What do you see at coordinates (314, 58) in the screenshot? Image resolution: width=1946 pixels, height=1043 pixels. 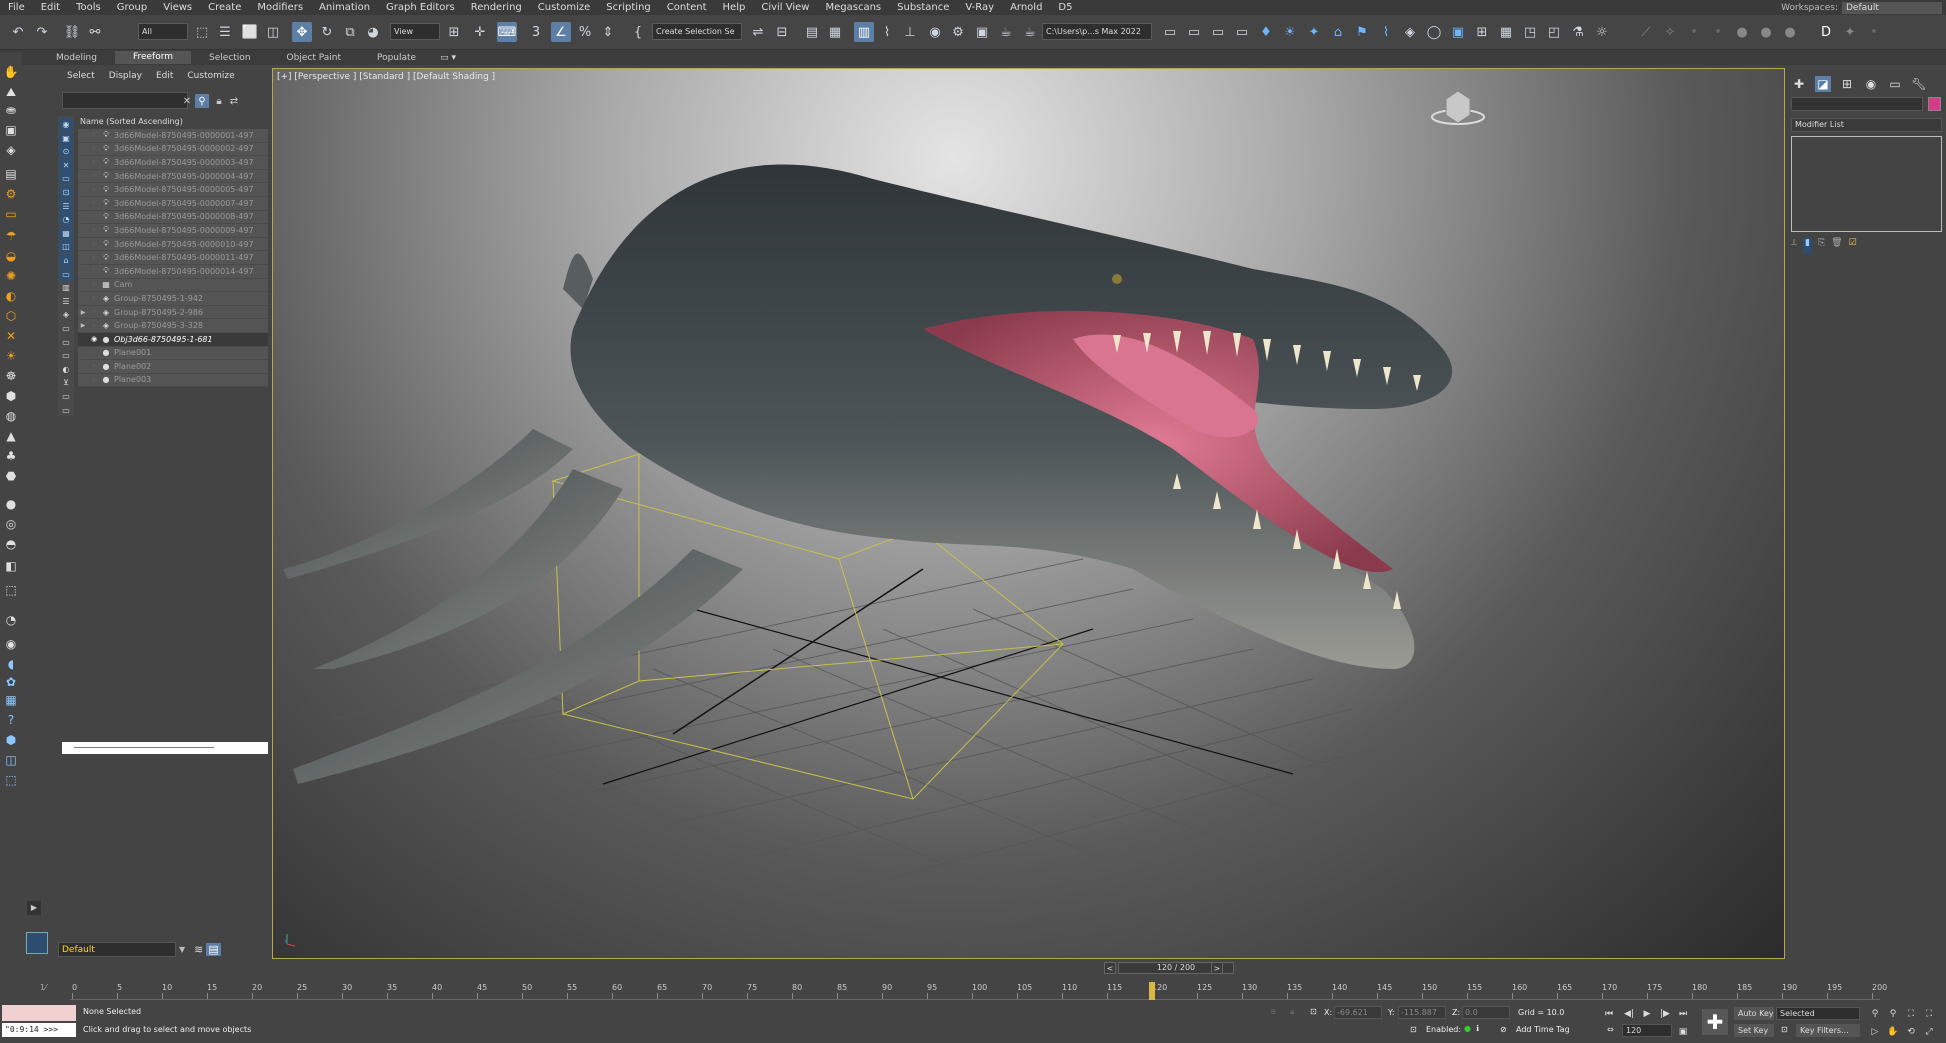 I see `ribbon-tab-object-paint: Object Paint` at bounding box center [314, 58].